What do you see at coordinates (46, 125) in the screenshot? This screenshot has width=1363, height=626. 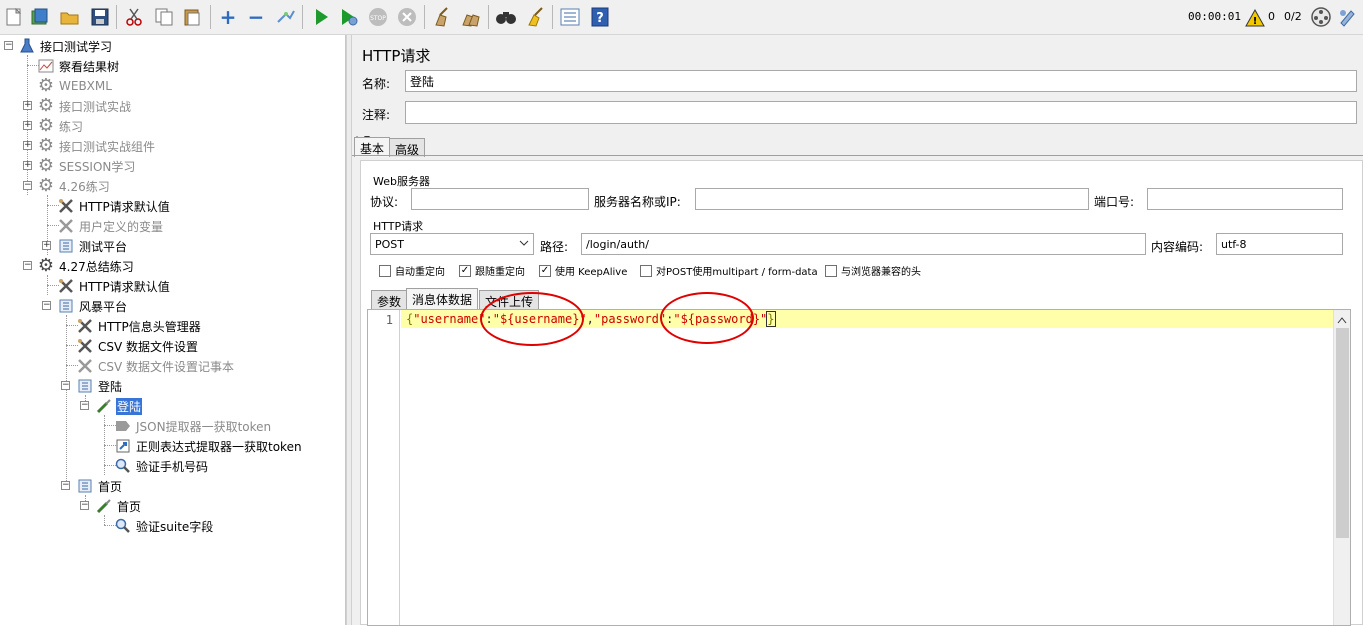 I see `gear-icon: ⚙` at bounding box center [46, 125].